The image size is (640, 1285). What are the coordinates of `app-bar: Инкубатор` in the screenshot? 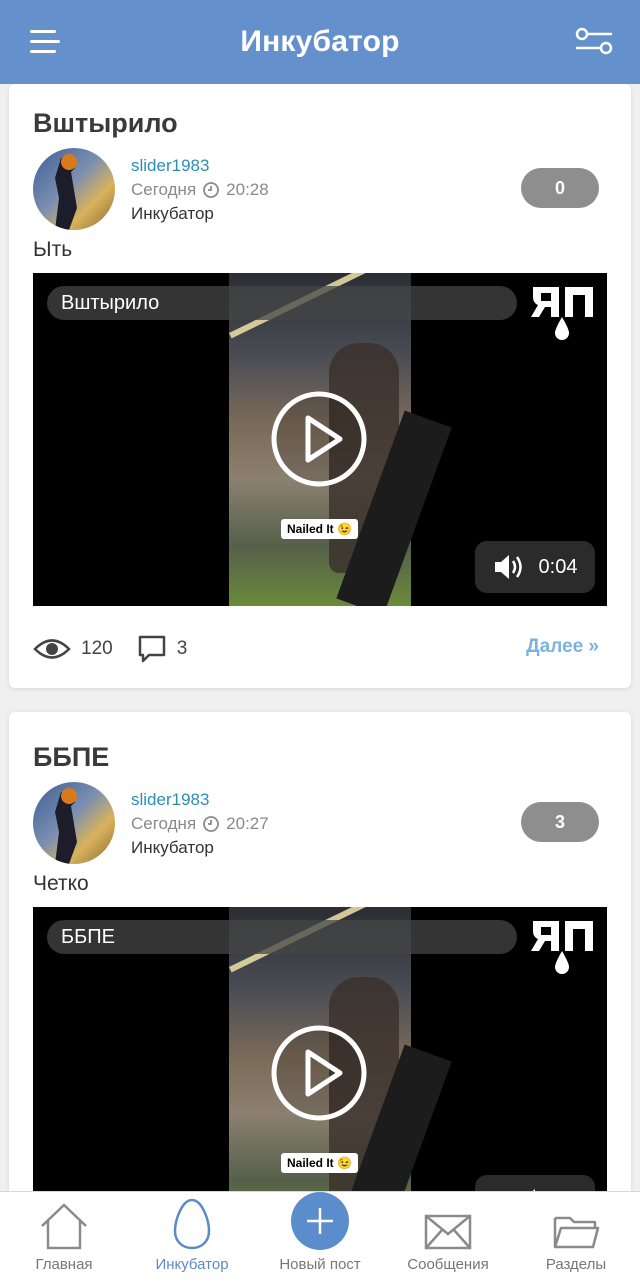 It's located at (320, 42).